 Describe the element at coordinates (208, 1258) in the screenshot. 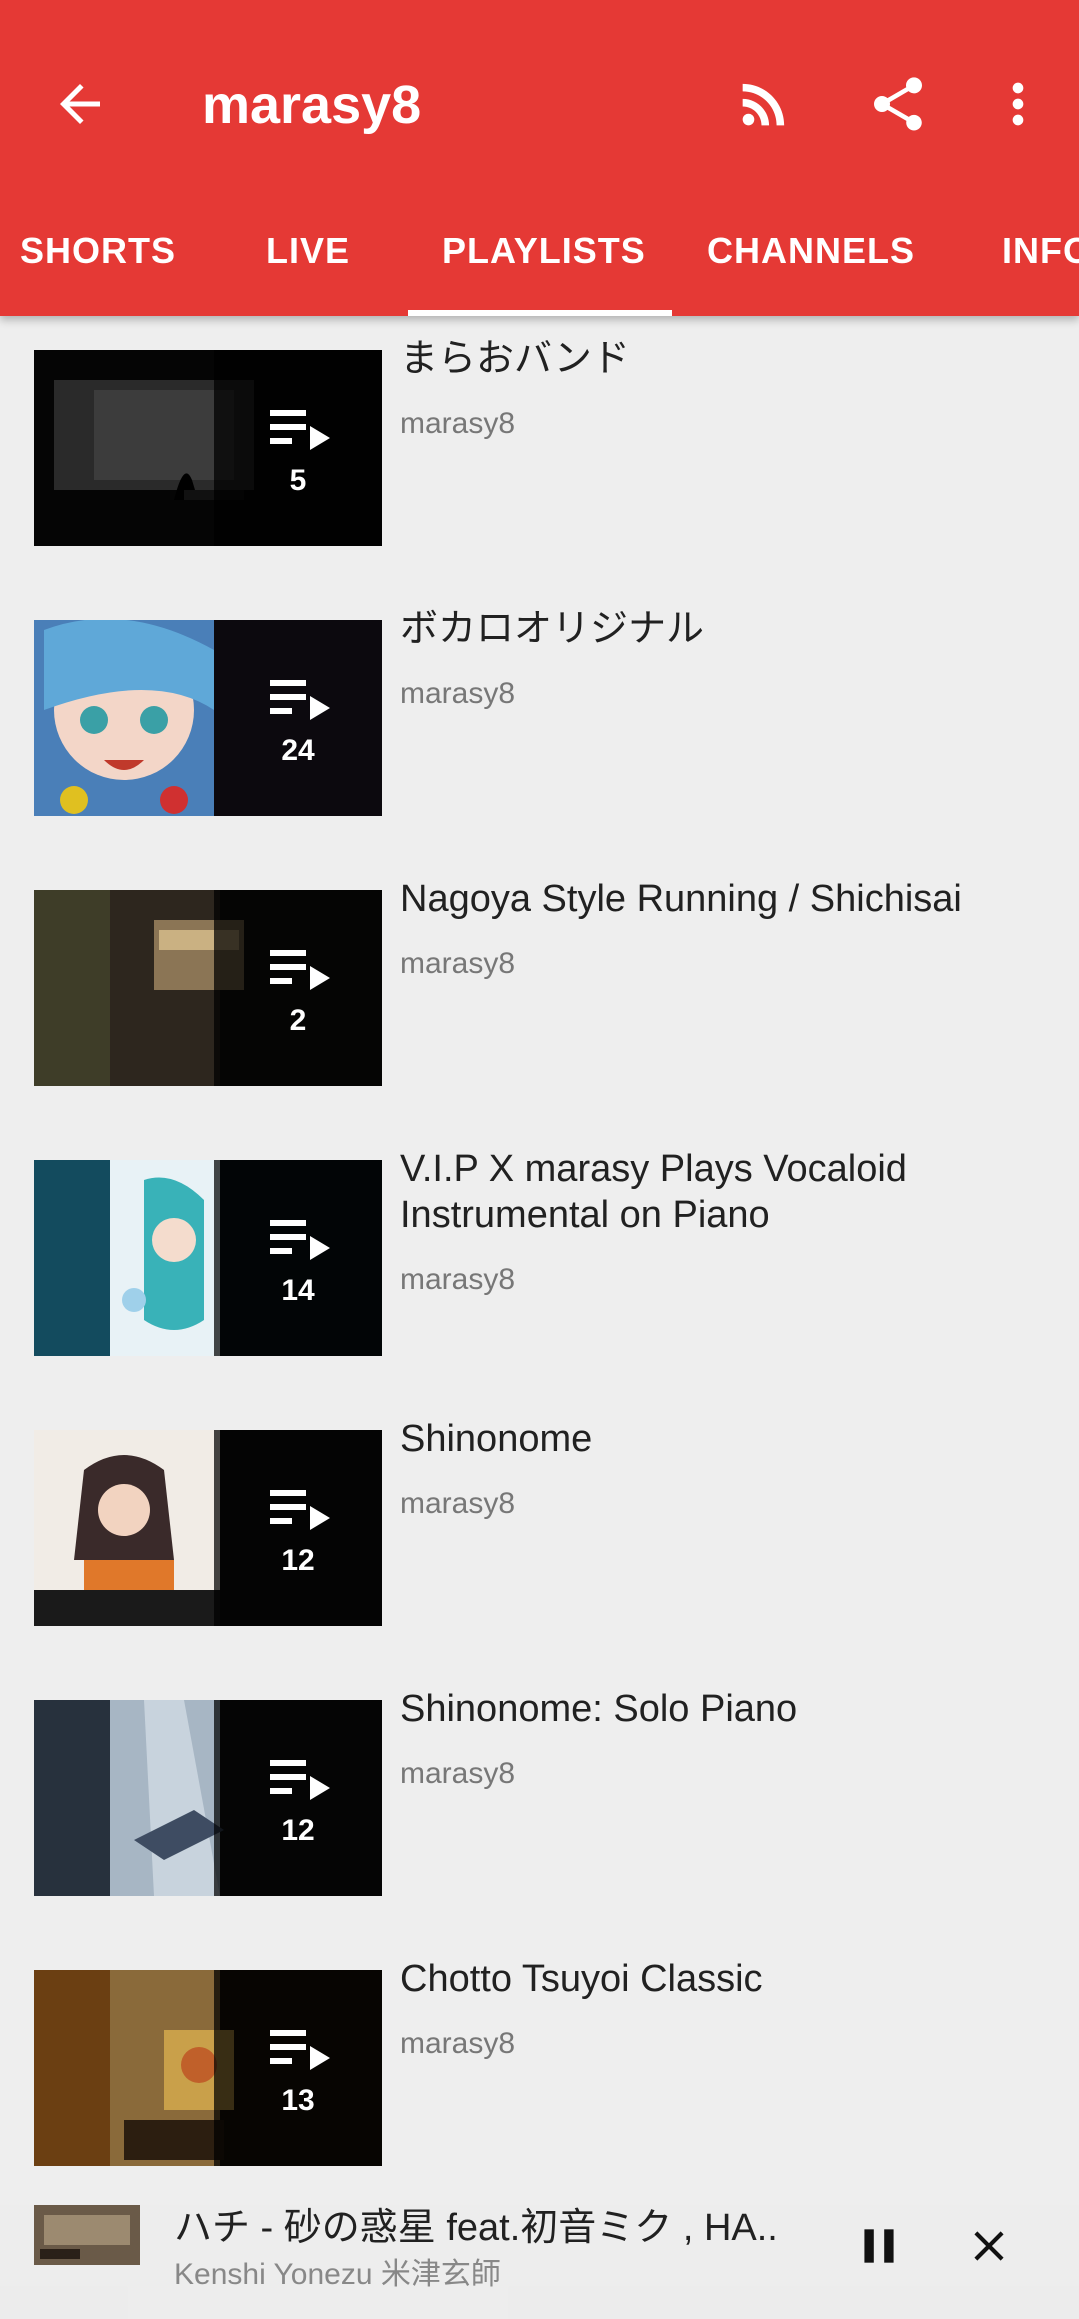

I see `playlist-thumbnail: 14` at that location.